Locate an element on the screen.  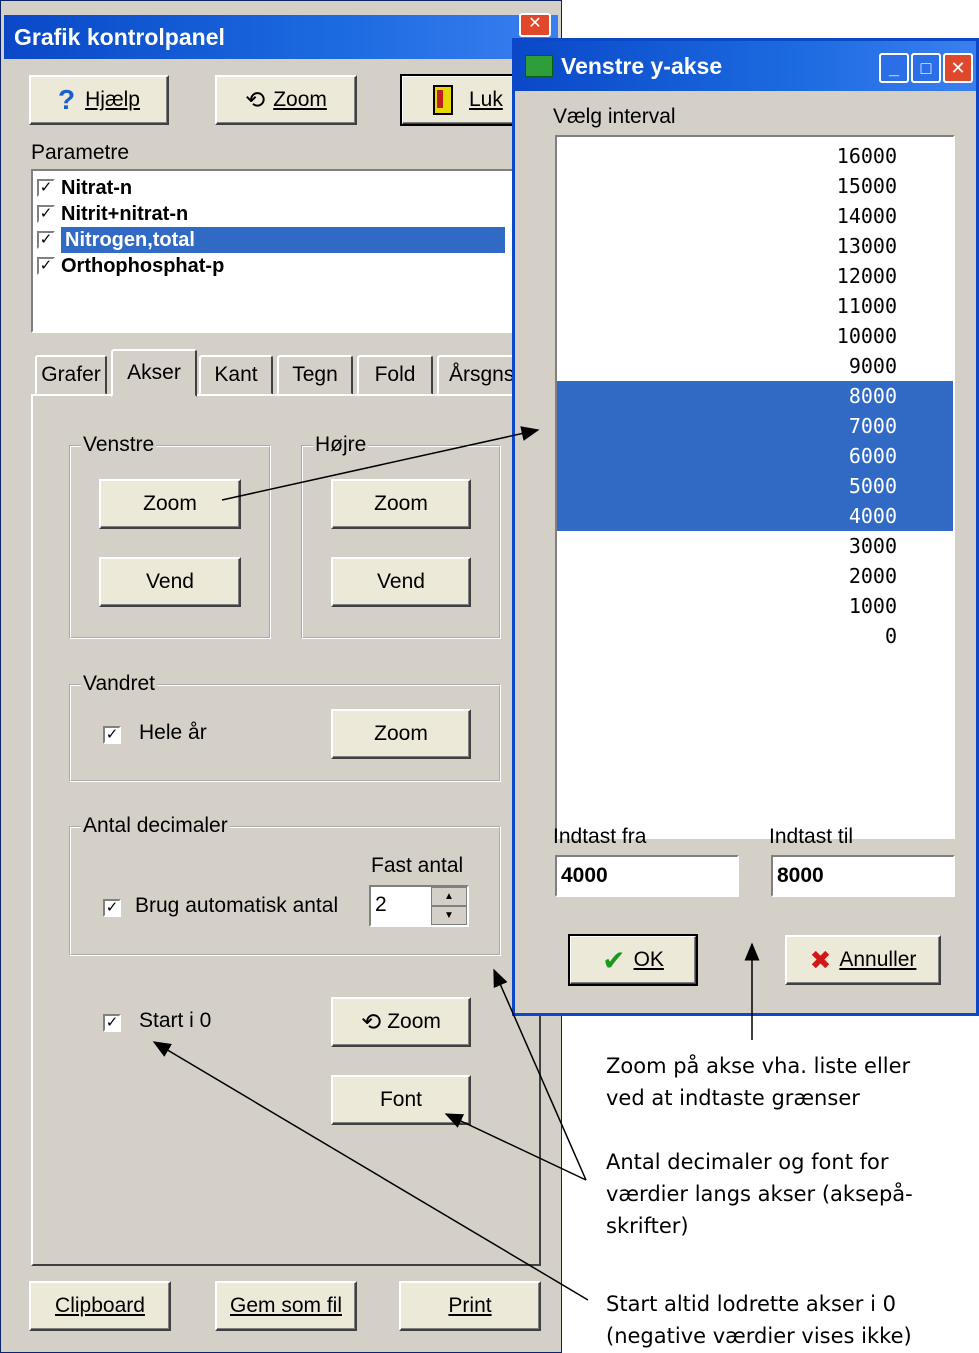
param-label: Nitrat-n is located at coordinates (97, 188).